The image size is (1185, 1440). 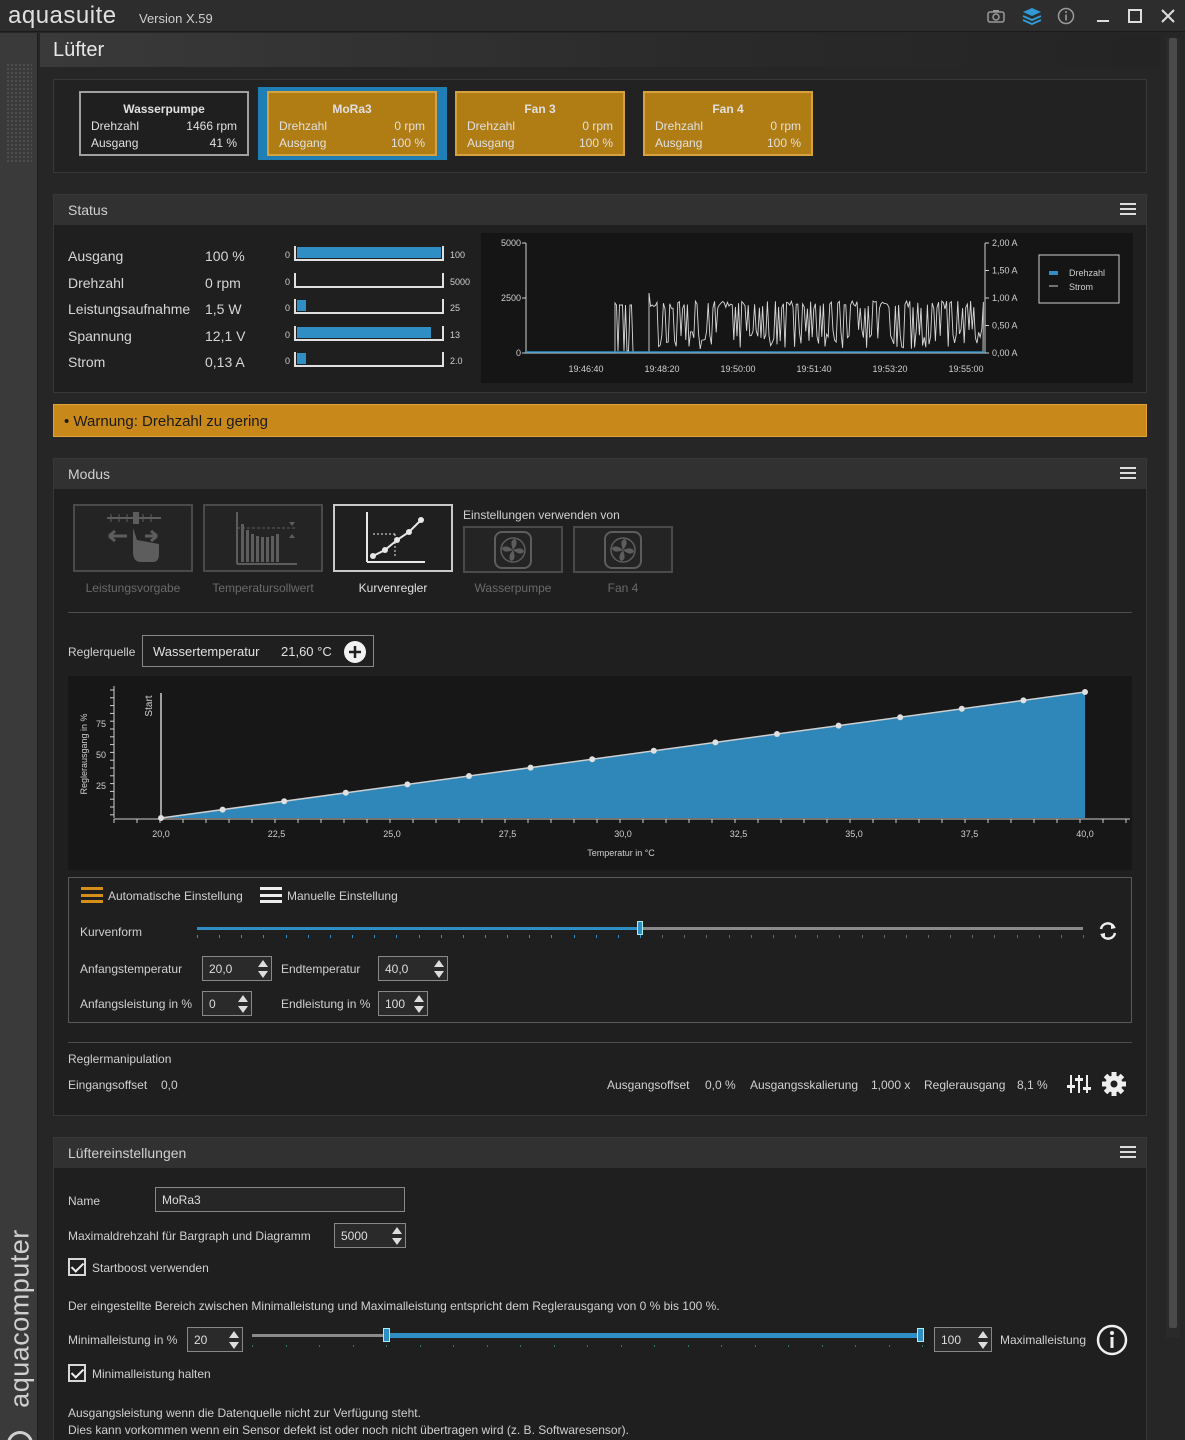 I want to click on max-power-input: 100, so click(x=963, y=1339).